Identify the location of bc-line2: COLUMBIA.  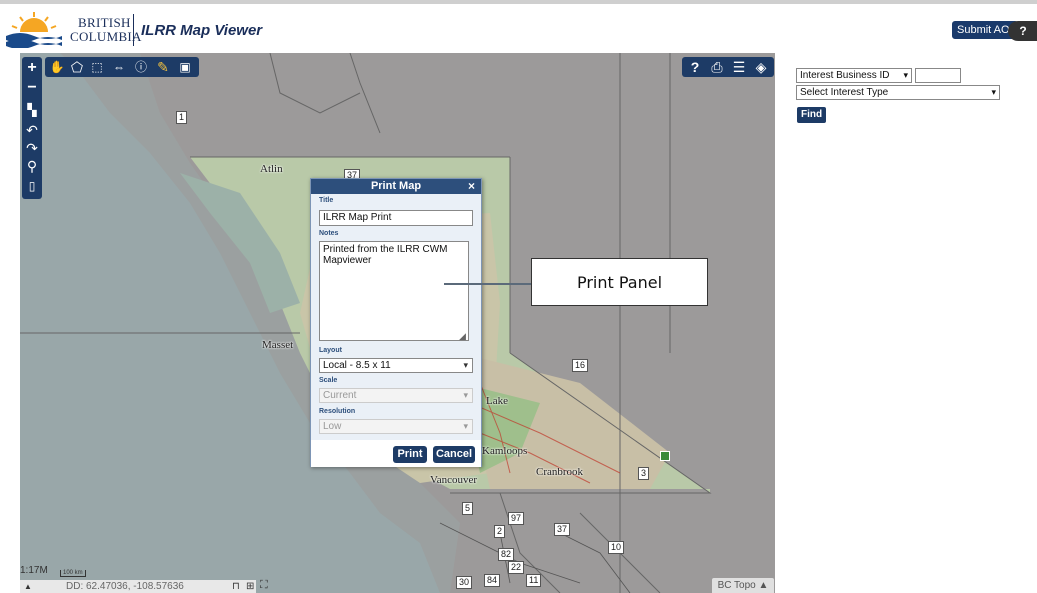
(106, 36).